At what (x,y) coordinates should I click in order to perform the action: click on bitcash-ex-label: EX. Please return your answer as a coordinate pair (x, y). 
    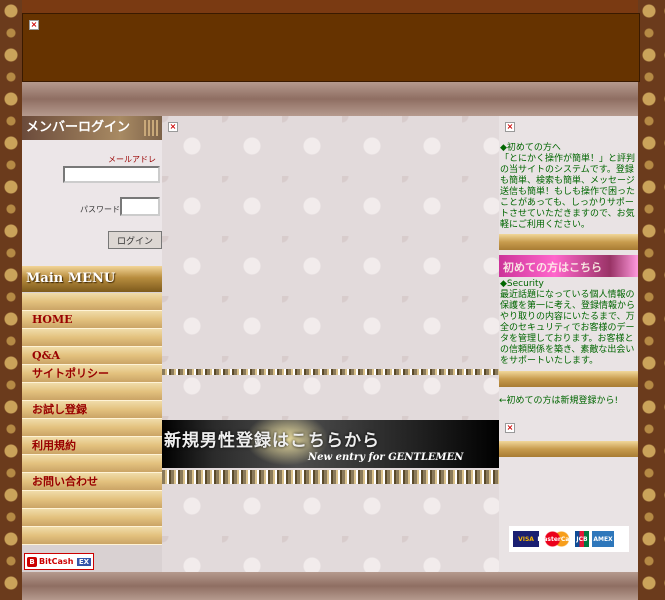
    Looking at the image, I should click on (83, 561).